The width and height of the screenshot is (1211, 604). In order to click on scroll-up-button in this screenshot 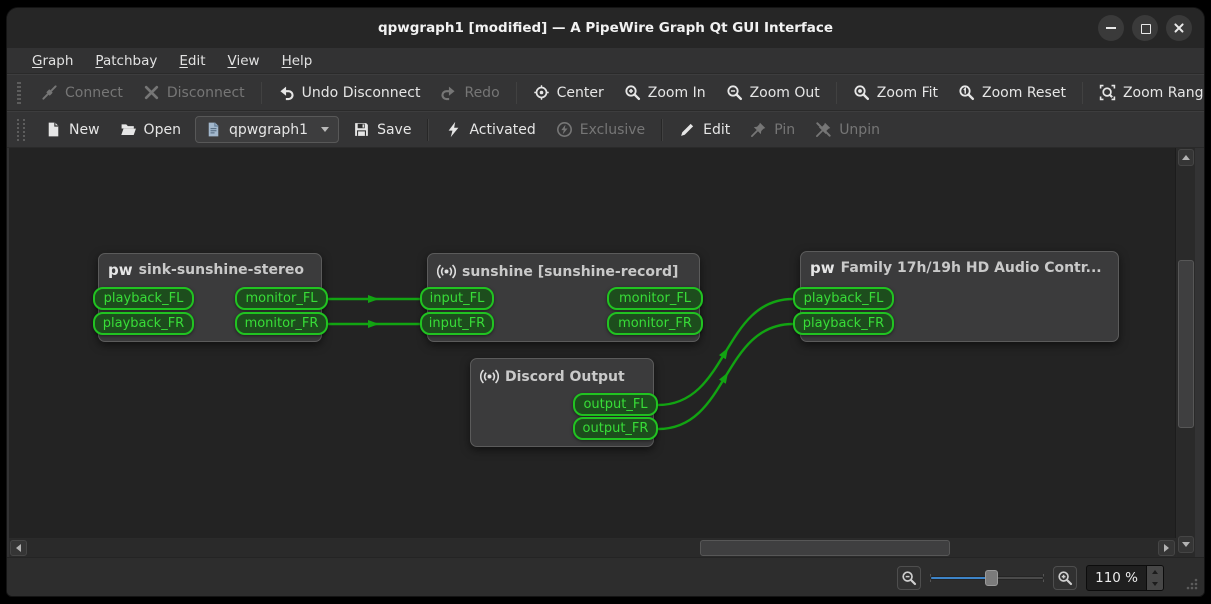, I will do `click(1186, 157)`.